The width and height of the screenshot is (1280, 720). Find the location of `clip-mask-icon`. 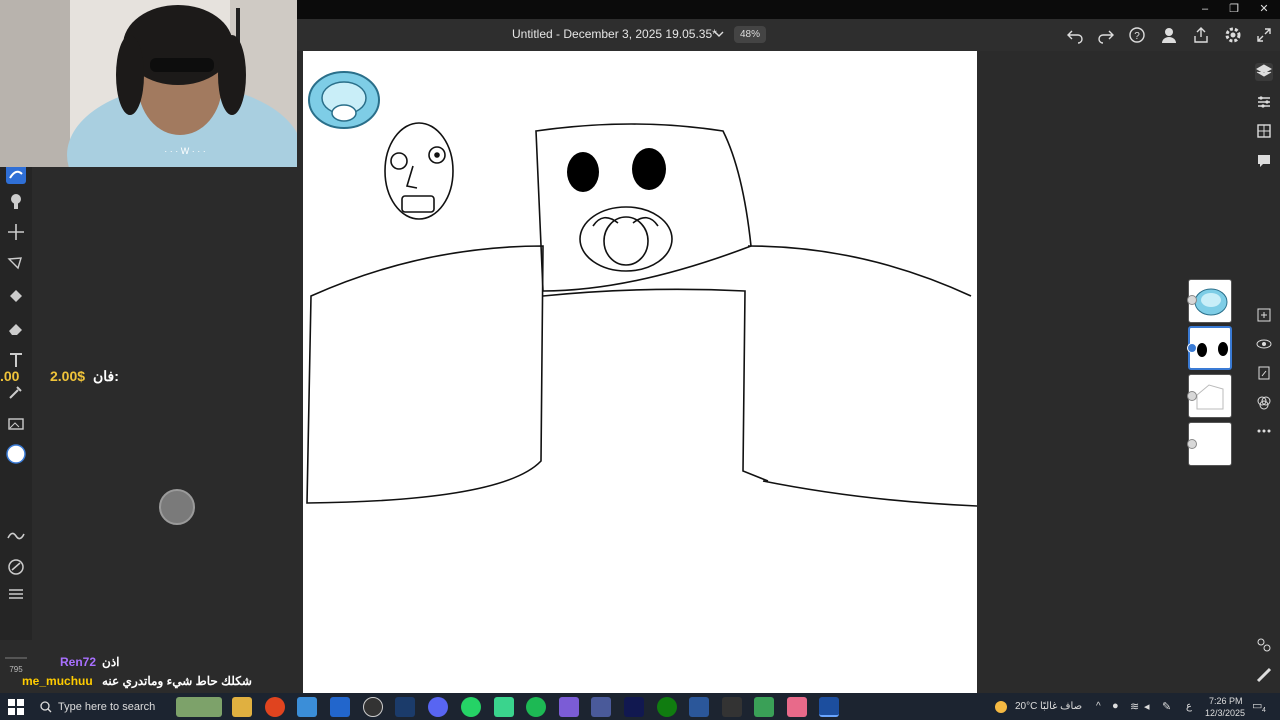

clip-mask-icon is located at coordinates (1264, 373).